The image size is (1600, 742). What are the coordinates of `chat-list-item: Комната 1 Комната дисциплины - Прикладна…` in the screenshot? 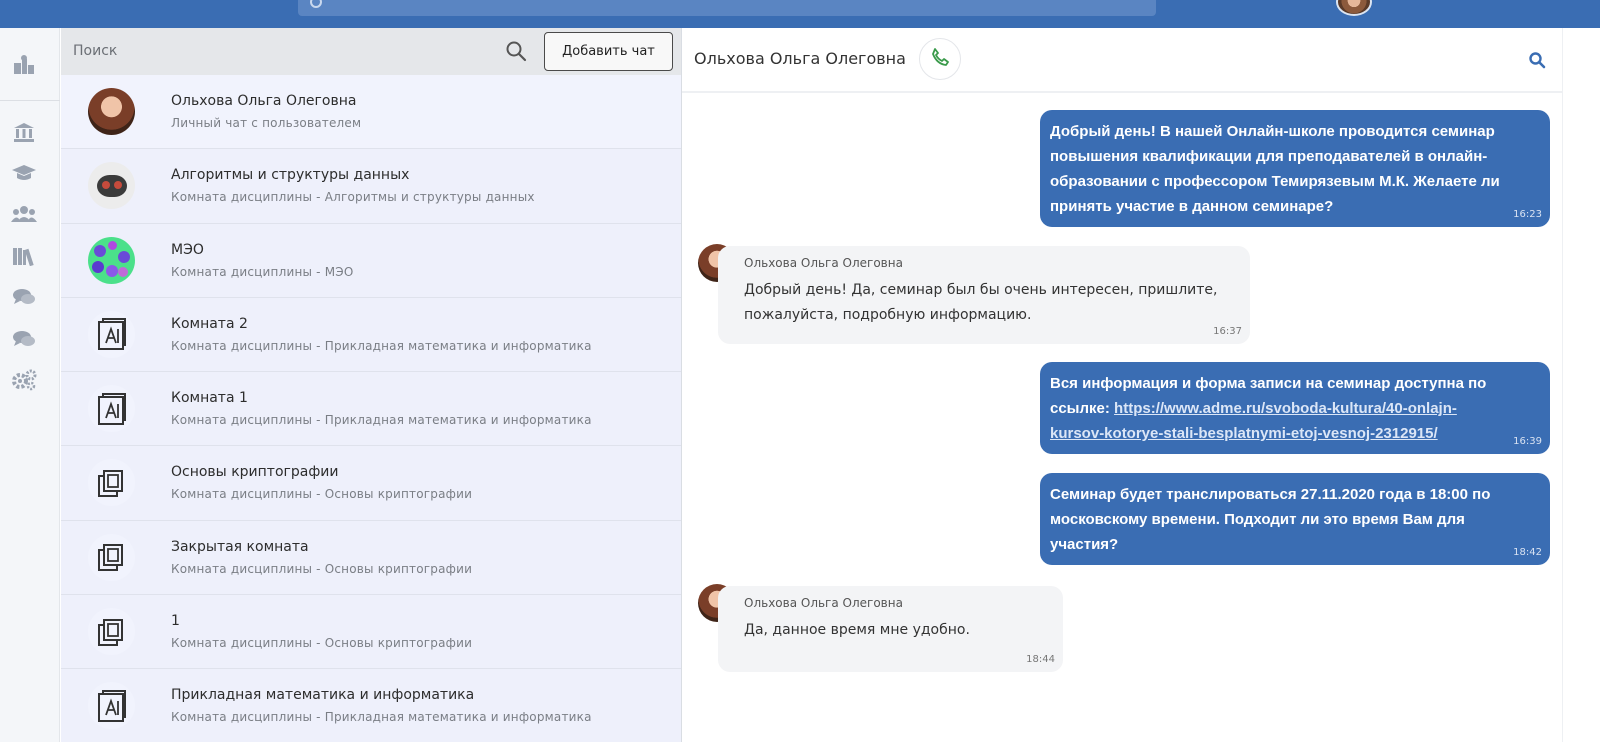 It's located at (371, 409).